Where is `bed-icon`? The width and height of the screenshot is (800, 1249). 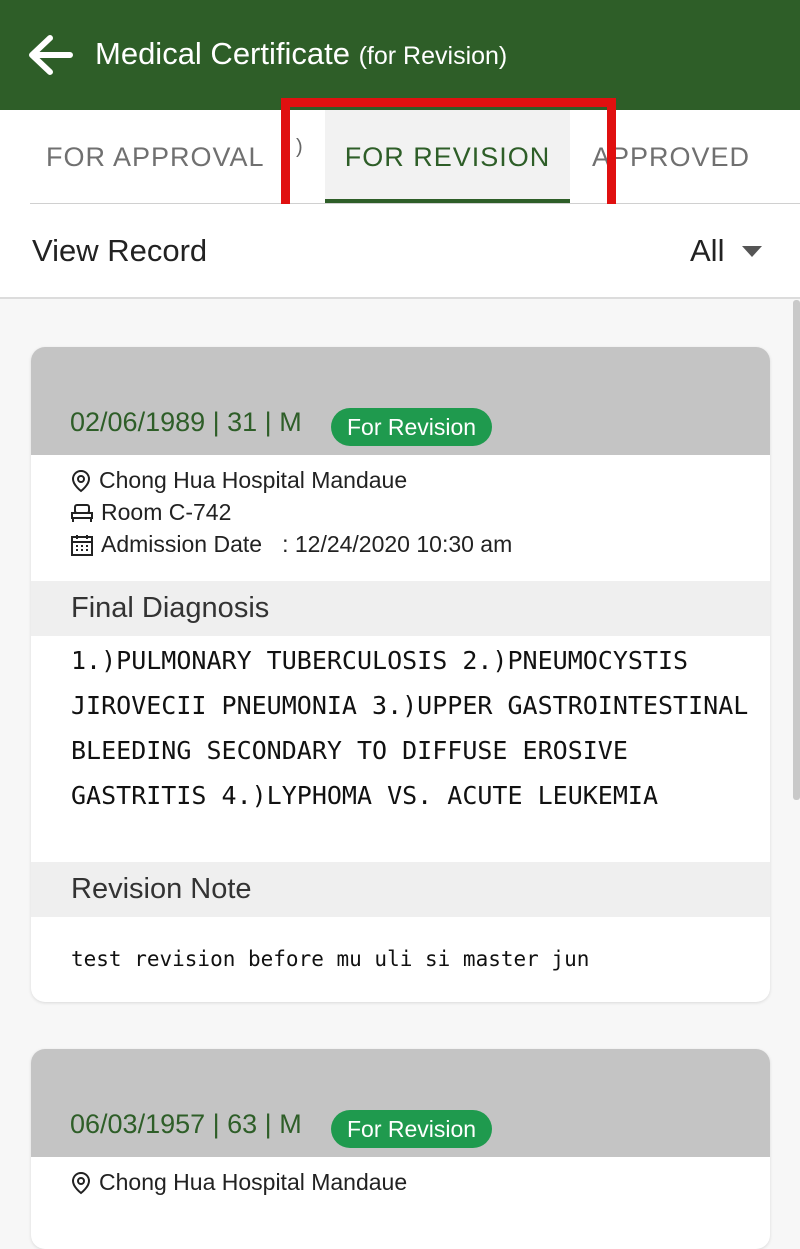
bed-icon is located at coordinates (82, 512).